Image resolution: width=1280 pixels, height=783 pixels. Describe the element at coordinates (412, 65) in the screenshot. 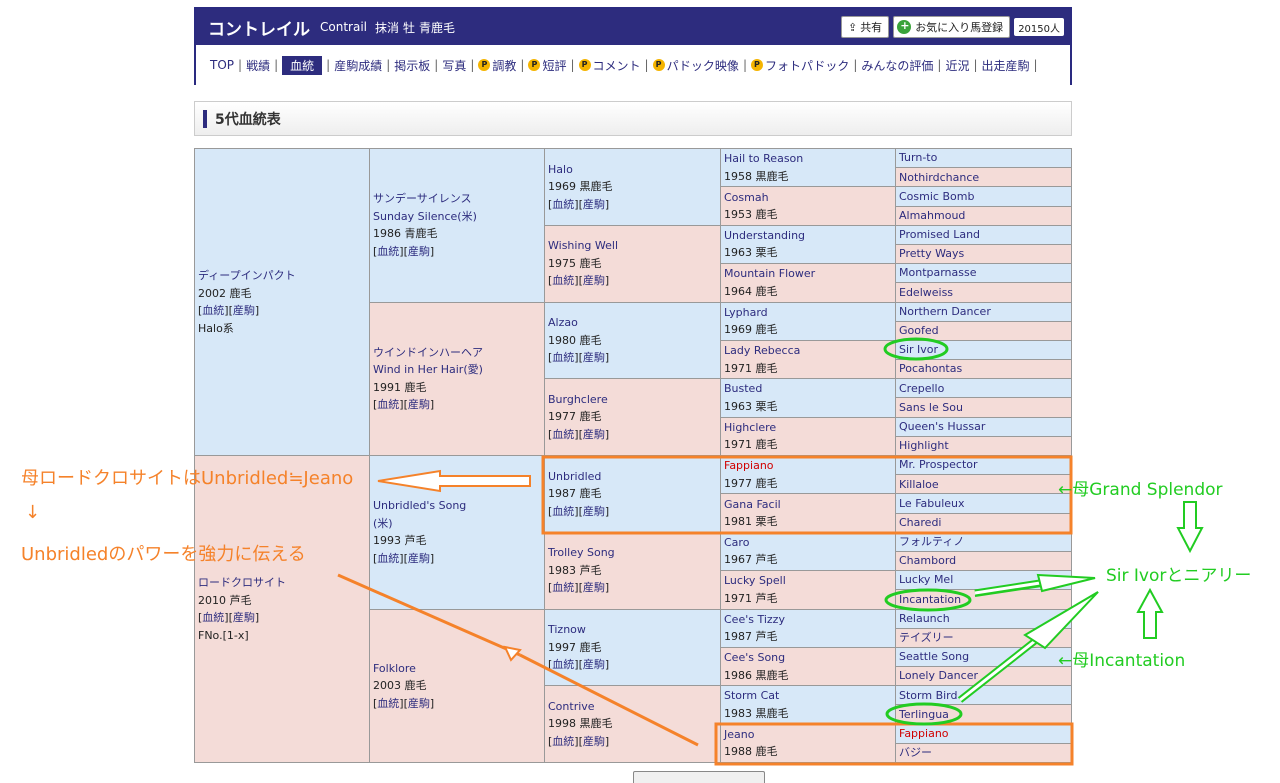

I see `tab-4: 掲示板` at that location.